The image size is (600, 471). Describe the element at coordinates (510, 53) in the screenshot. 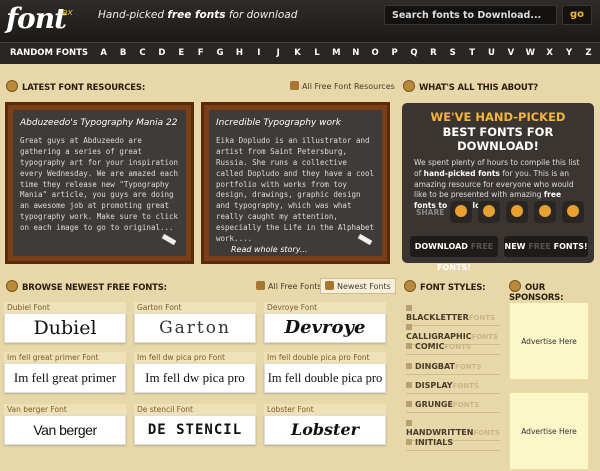

I see `letter-link: V` at that location.